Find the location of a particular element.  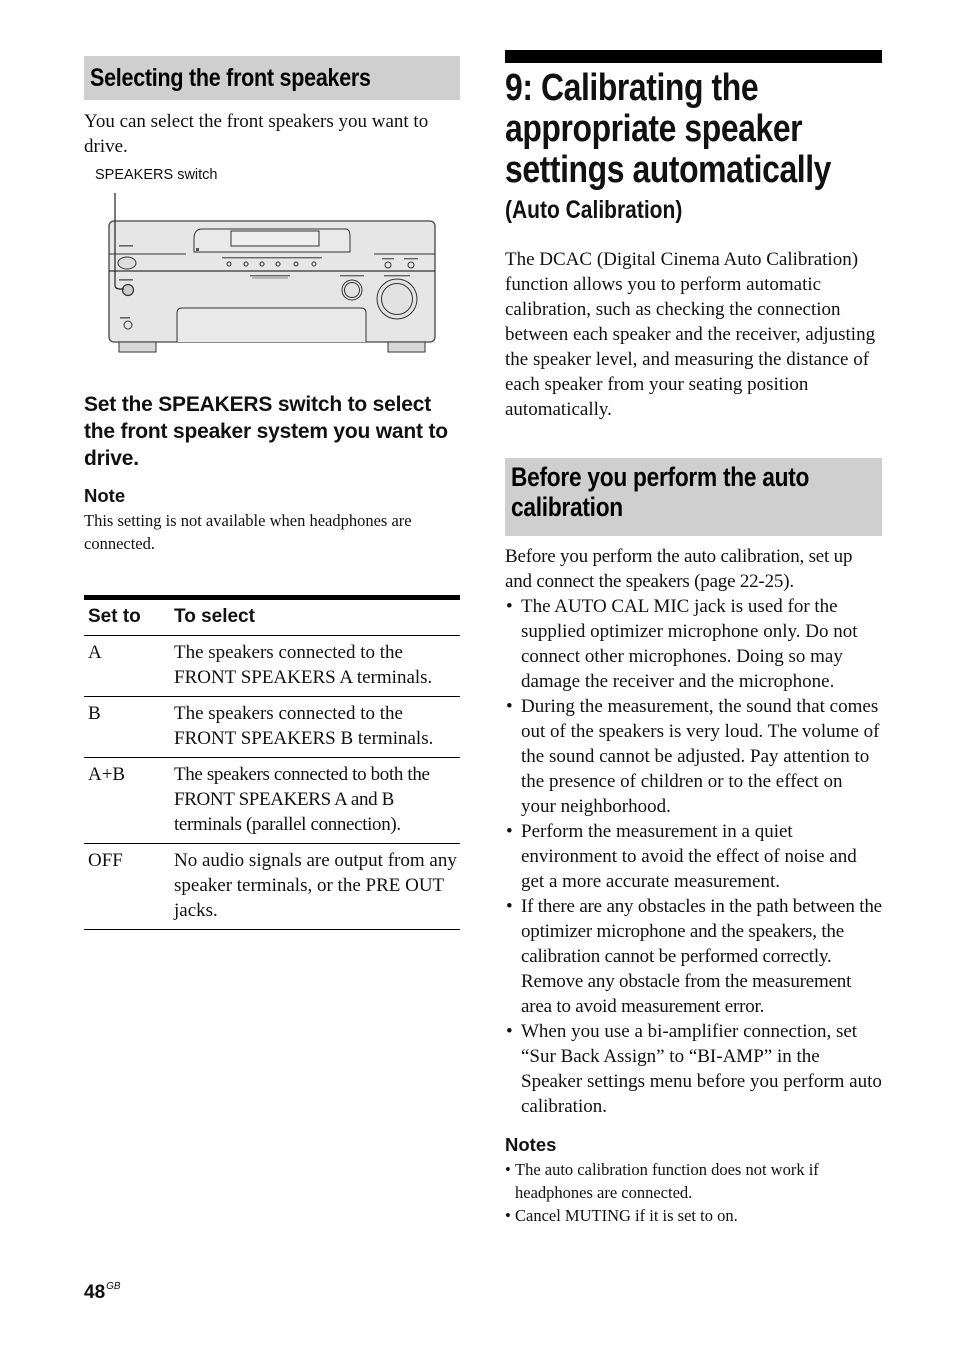

section-heading-selecting-front-speakers: Selecting the front speakers is located at coordinates (272, 78).